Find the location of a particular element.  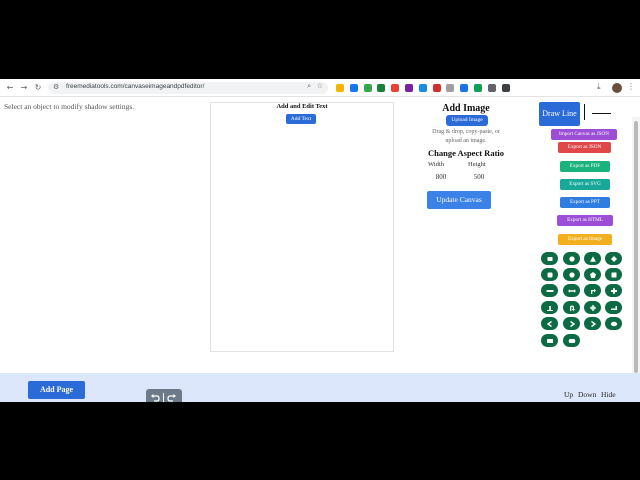

square-icon is located at coordinates (613, 274).